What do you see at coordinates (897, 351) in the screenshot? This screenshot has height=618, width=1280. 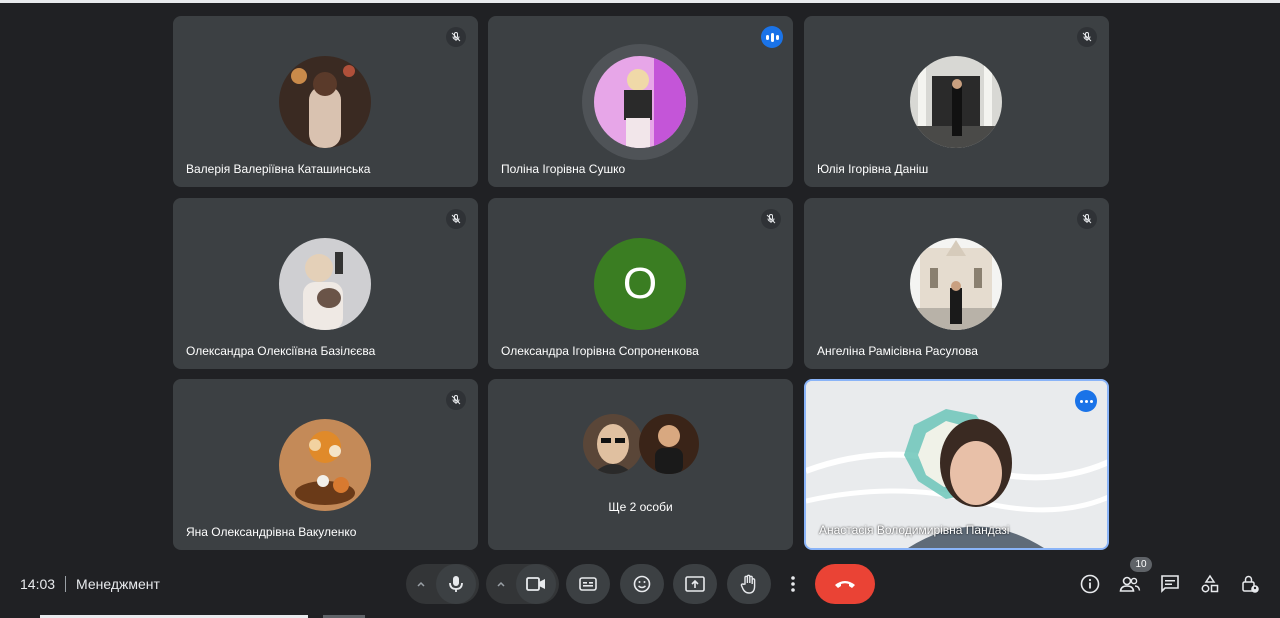 I see `participant-name: Ангеліна Рамісівна Расулова` at bounding box center [897, 351].